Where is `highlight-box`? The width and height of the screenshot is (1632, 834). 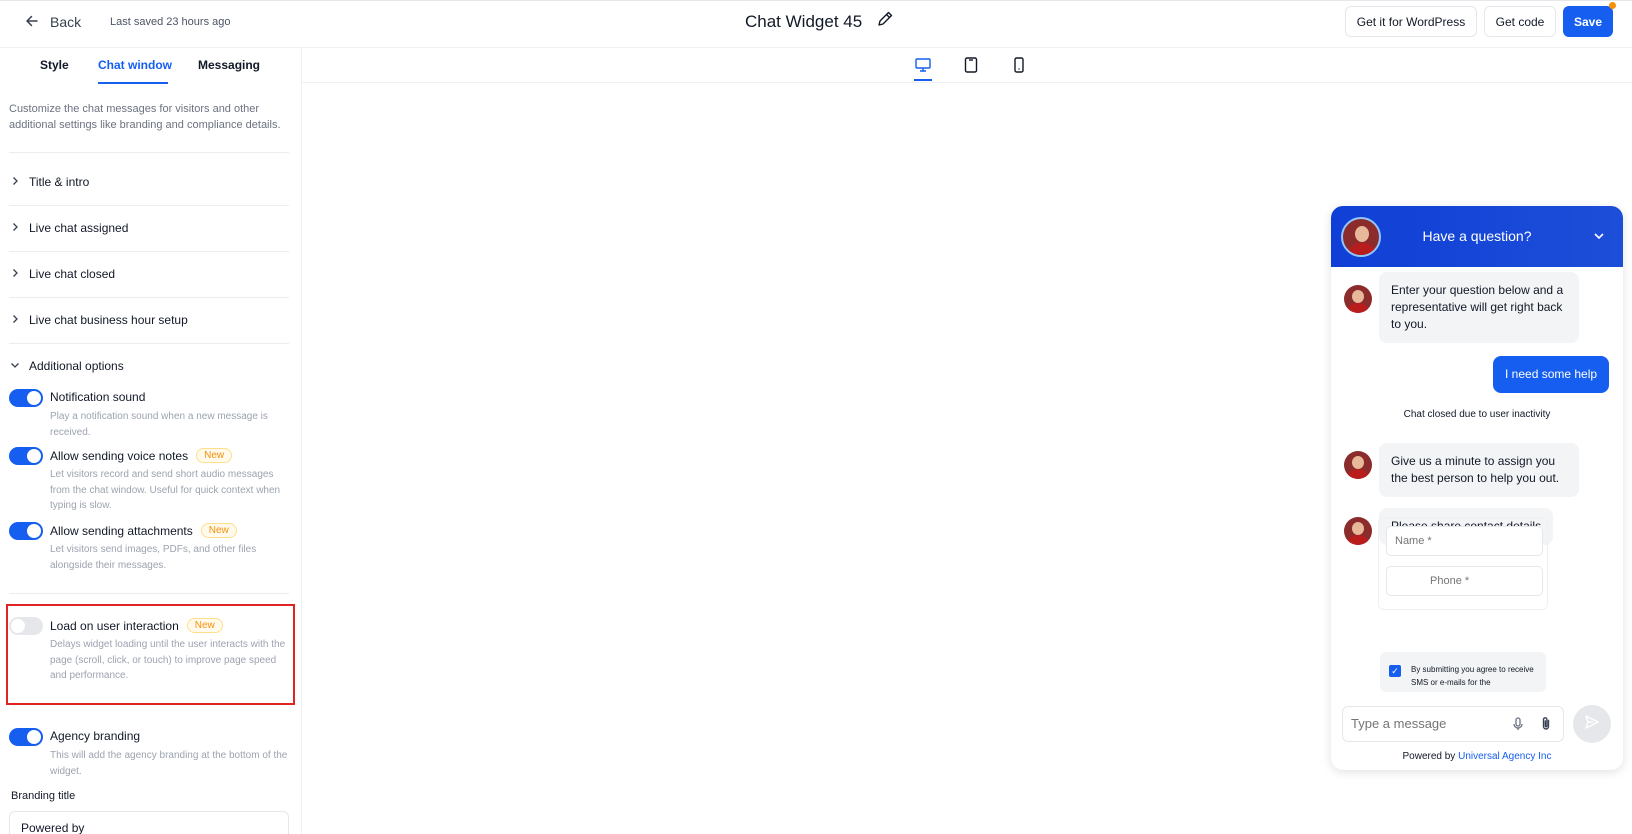 highlight-box is located at coordinates (150, 654).